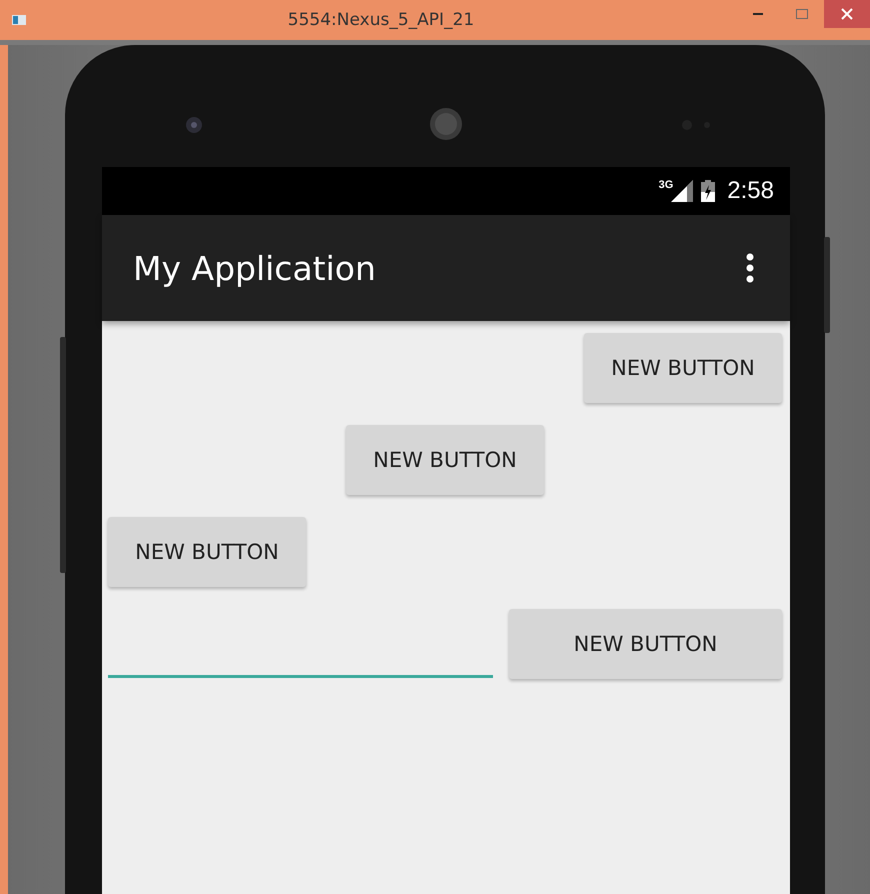 The width and height of the screenshot is (870, 894). What do you see at coordinates (194, 125) in the screenshot?
I see `camera-icon` at bounding box center [194, 125].